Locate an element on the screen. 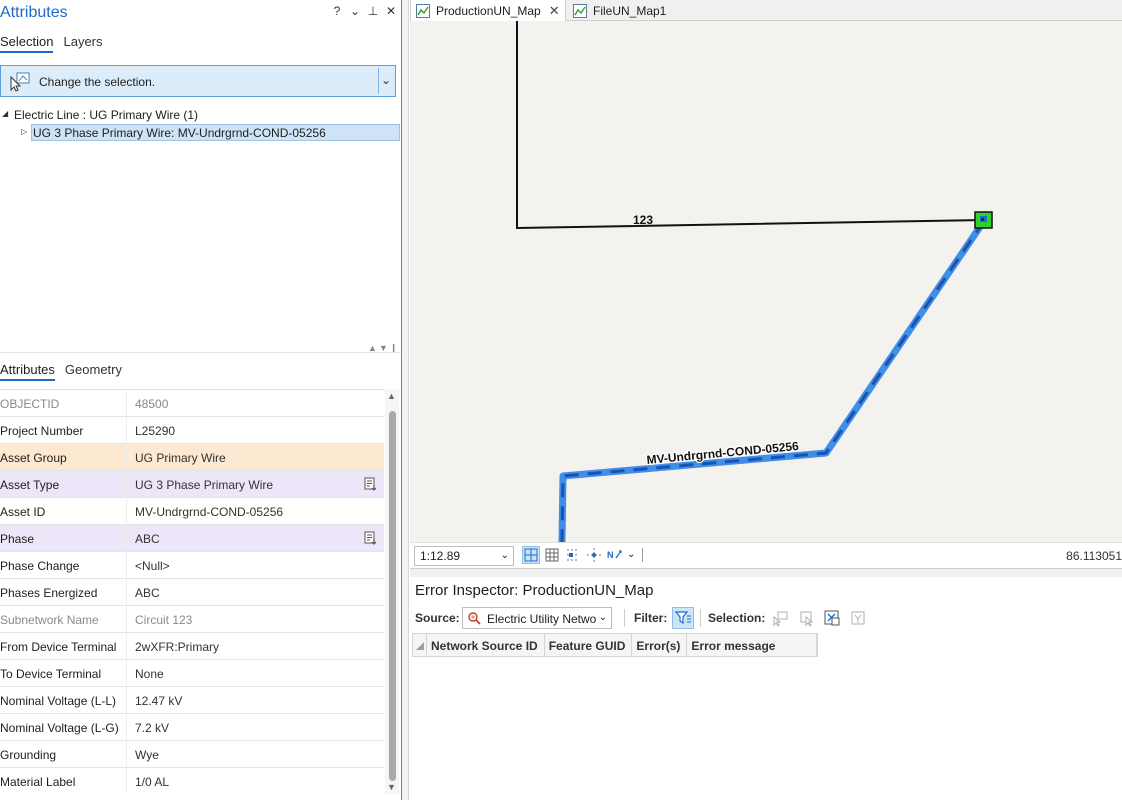  source-value: Electric Utility Network is located at coordinates (542, 619).